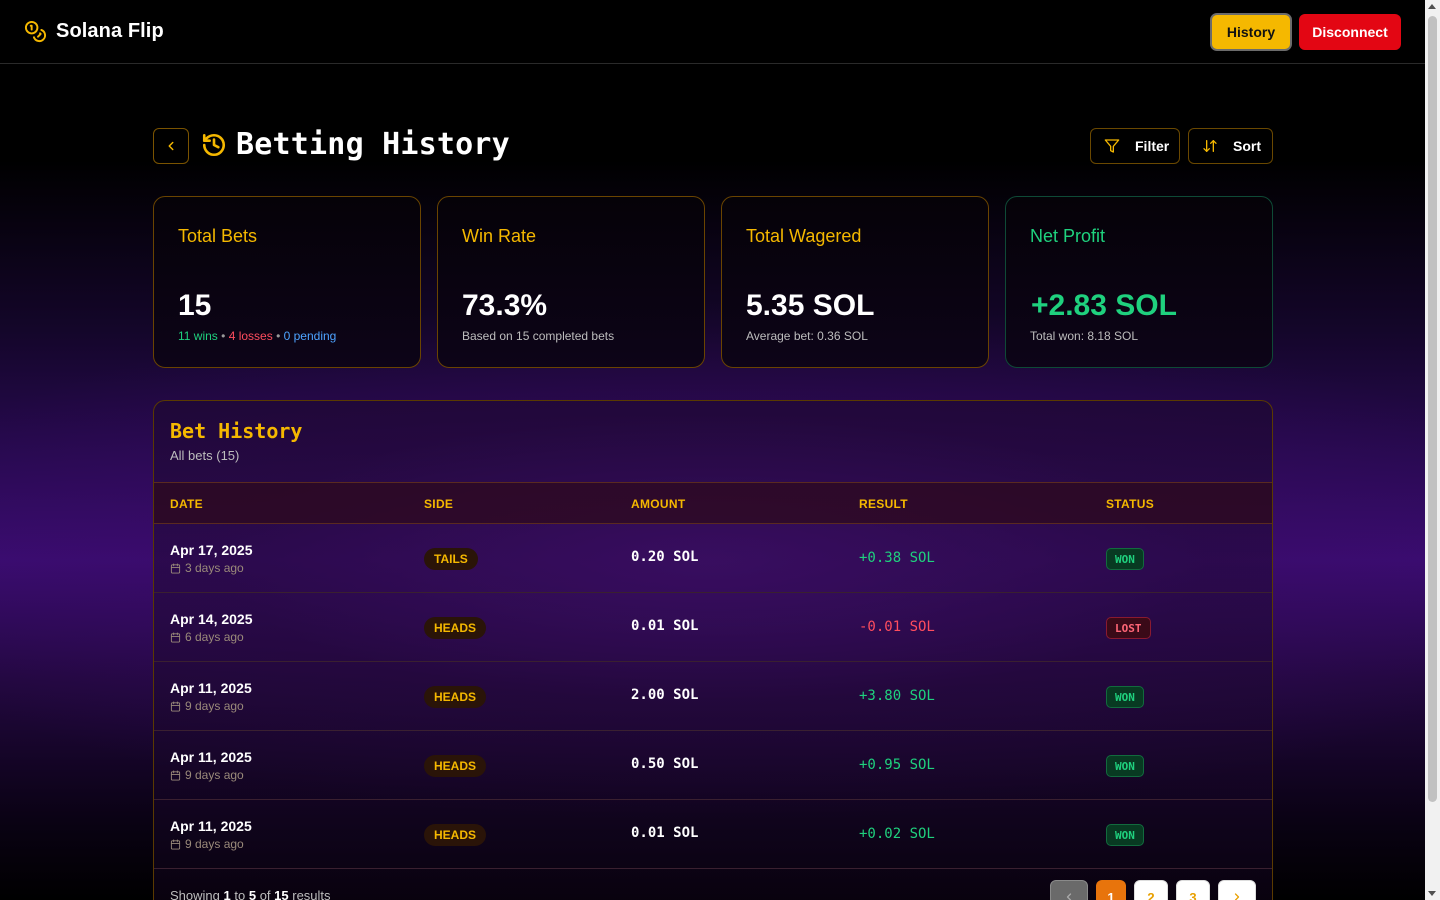 The height and width of the screenshot is (900, 1440). I want to click on to-word: to, so click(240, 894).